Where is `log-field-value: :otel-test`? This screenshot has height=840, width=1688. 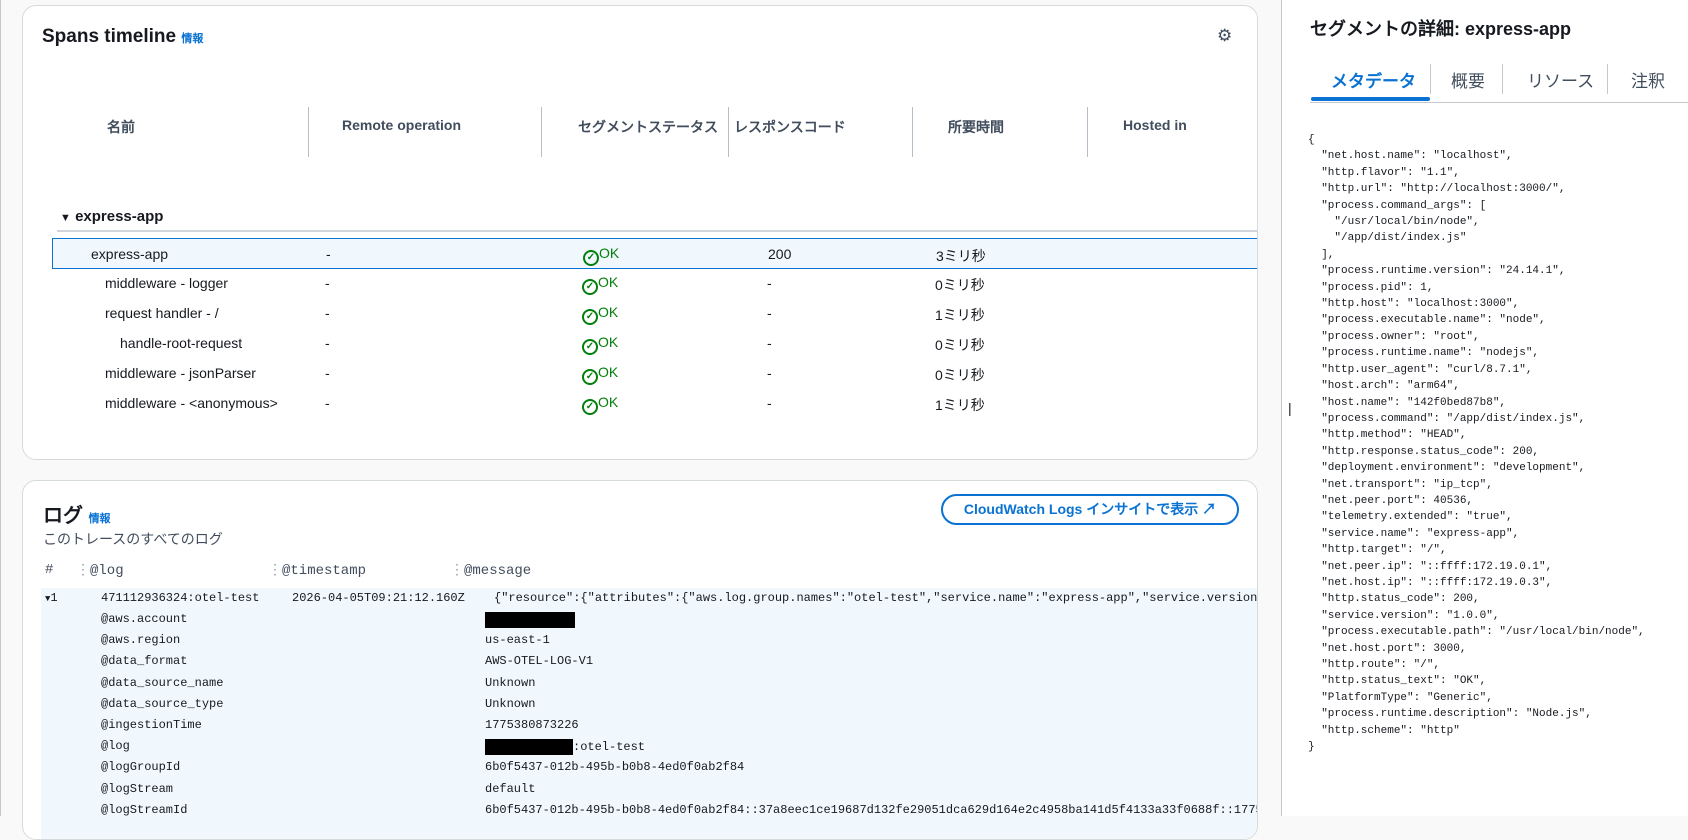 log-field-value: :otel-test is located at coordinates (565, 747).